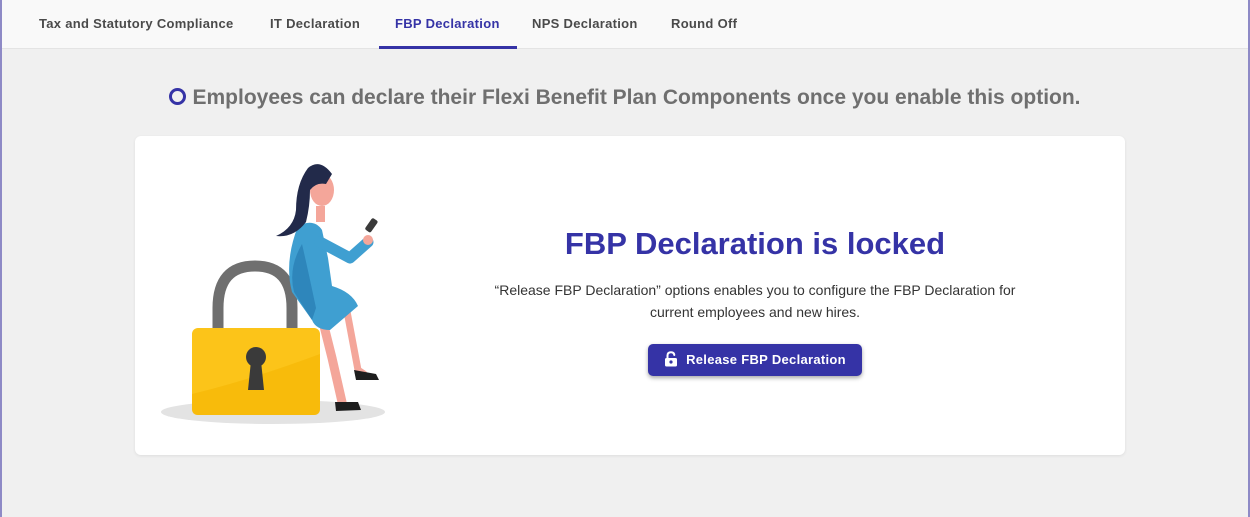  What do you see at coordinates (671, 359) in the screenshot?
I see `unlock-icon` at bounding box center [671, 359].